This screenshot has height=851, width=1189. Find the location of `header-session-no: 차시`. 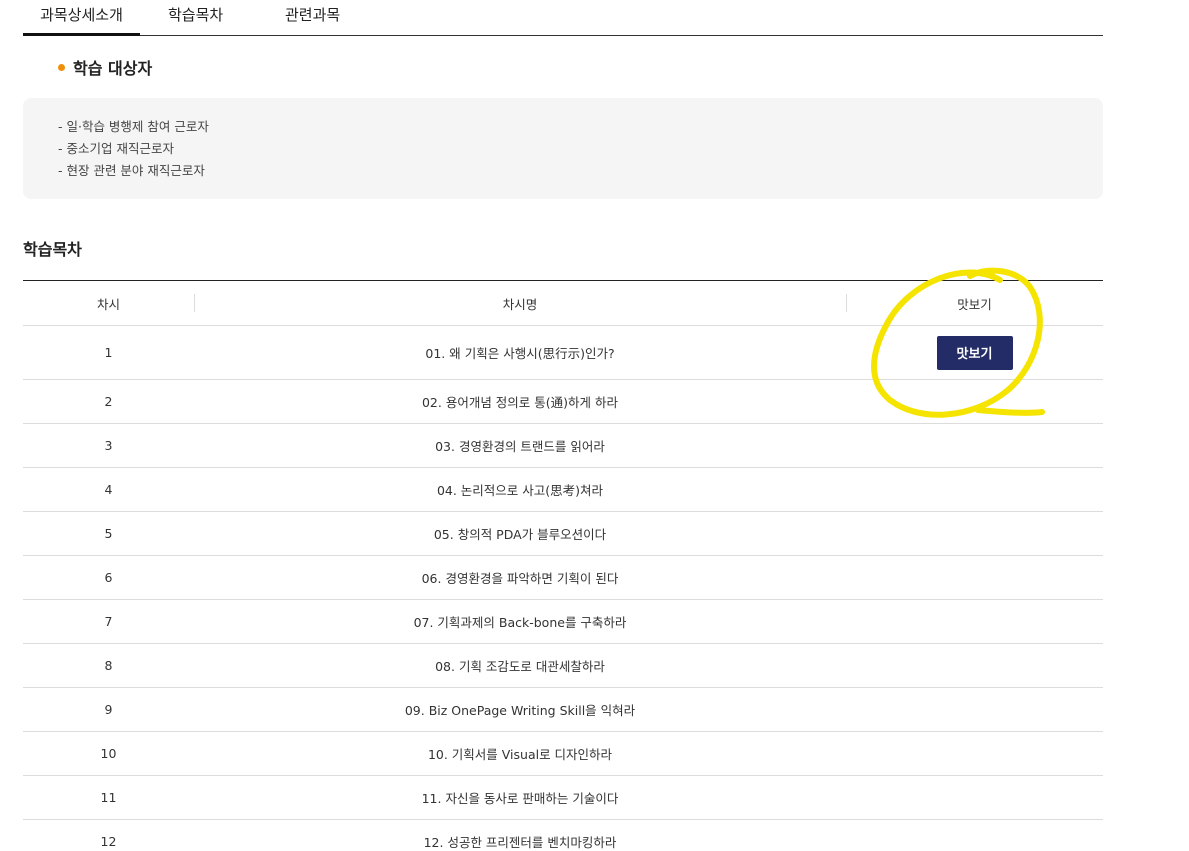

header-session-no: 차시 is located at coordinates (108, 304).